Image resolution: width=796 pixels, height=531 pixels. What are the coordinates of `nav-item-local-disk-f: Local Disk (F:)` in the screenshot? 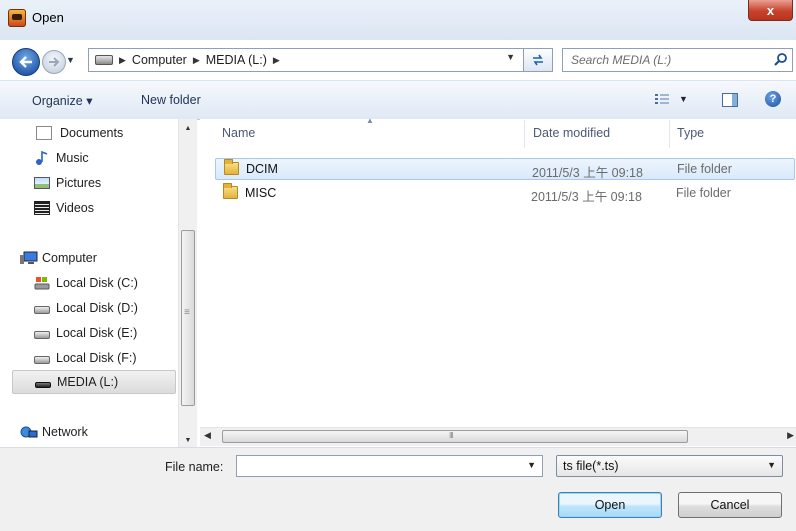 It's located at (85, 358).